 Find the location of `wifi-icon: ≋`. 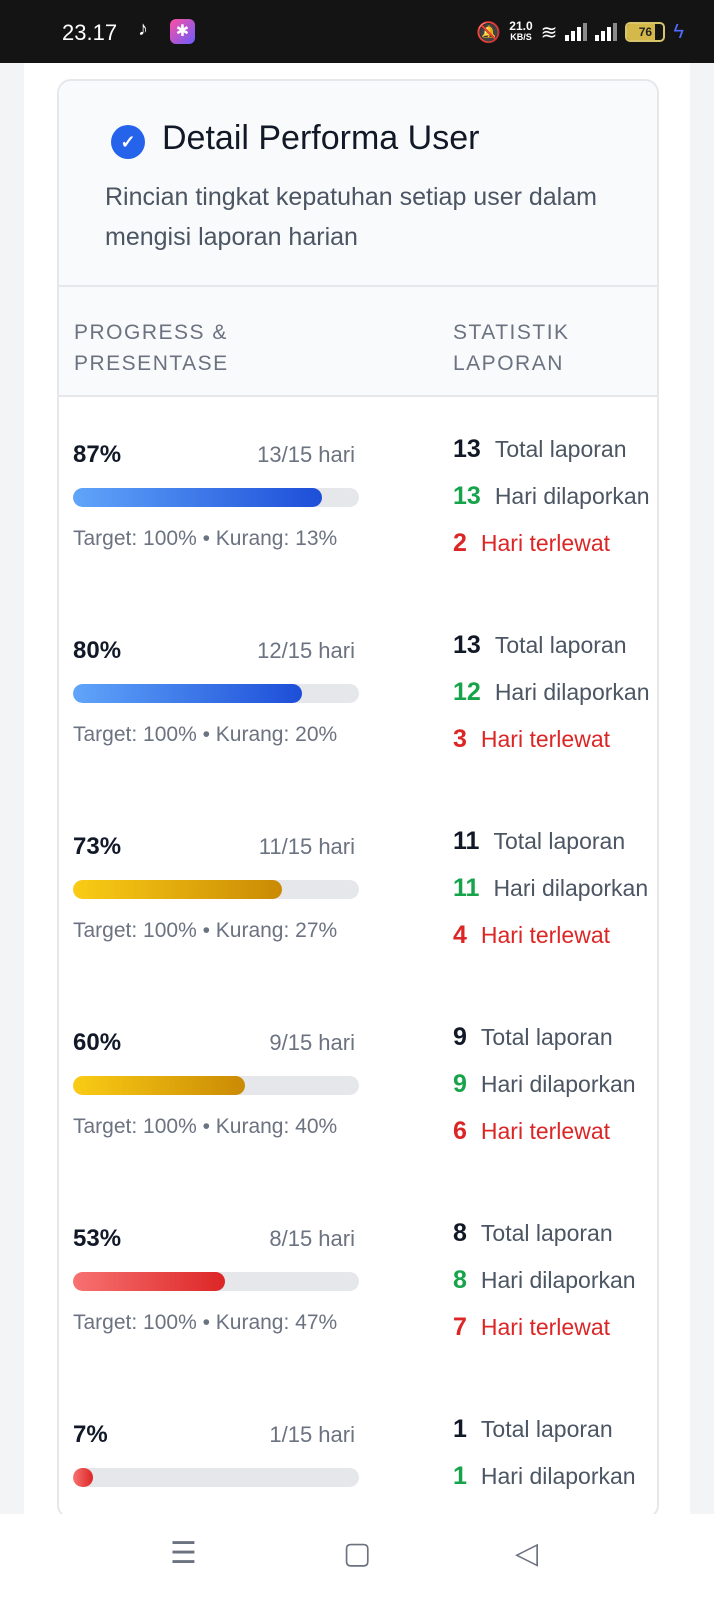

wifi-icon: ≋ is located at coordinates (549, 32).